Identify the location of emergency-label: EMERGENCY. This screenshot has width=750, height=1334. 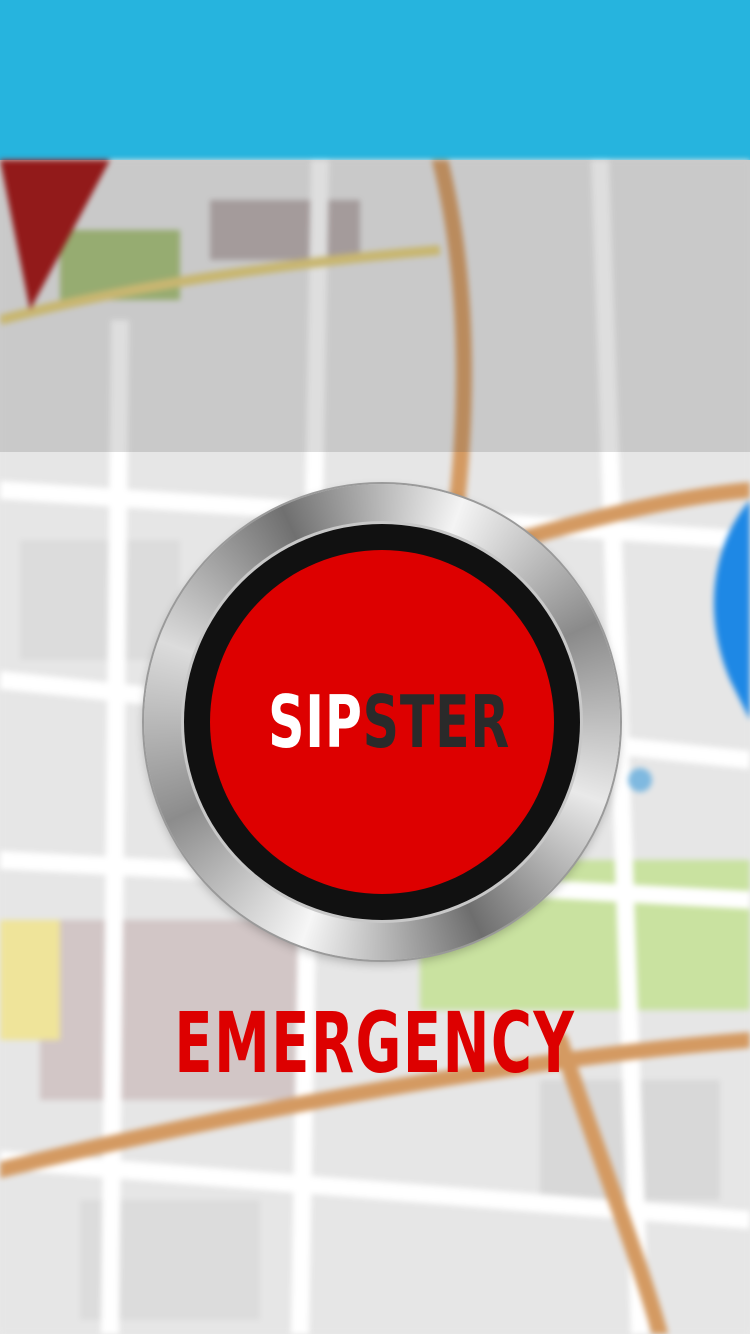
(375, 1043).